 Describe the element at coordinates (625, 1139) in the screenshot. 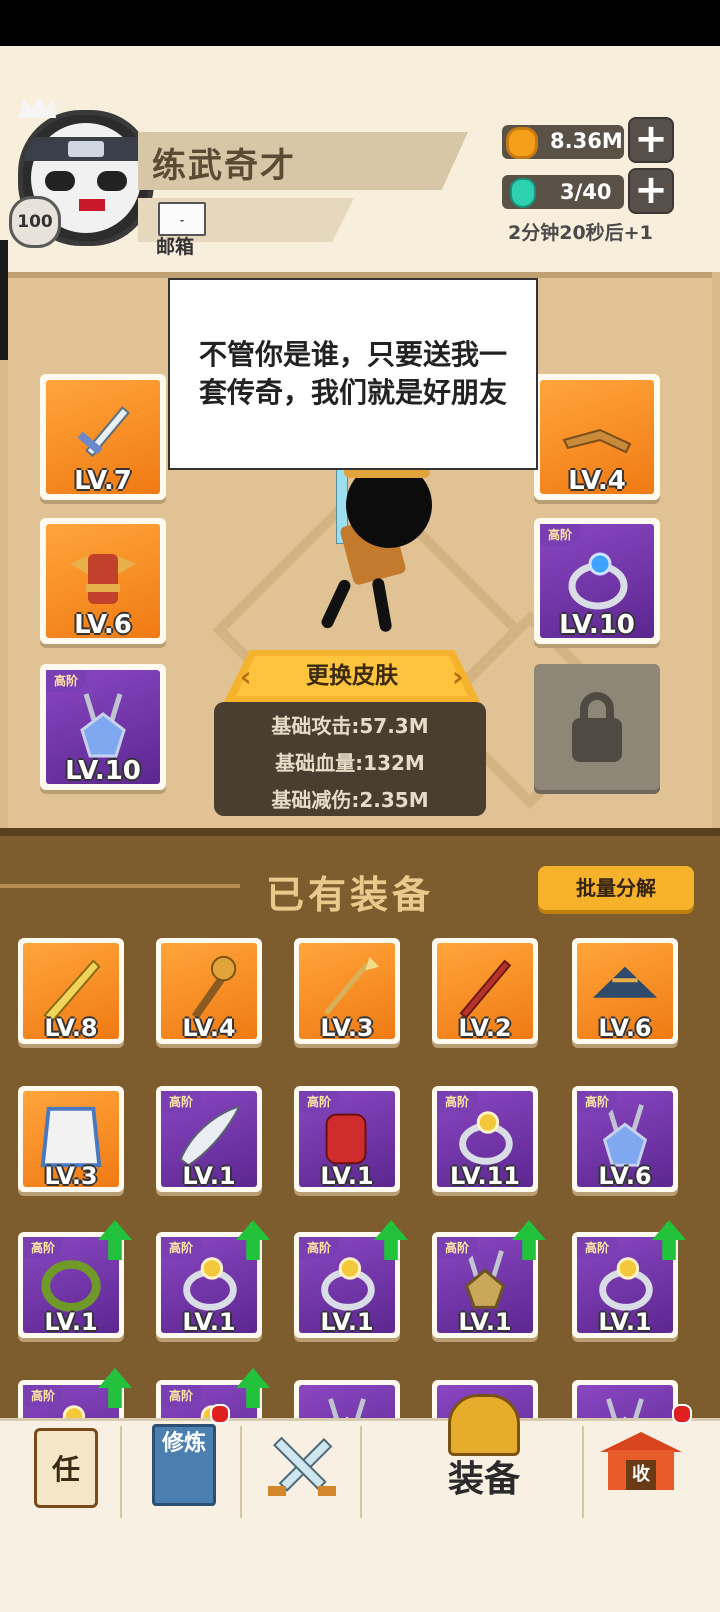

I see `inventory-item: 高阶 LV.6` at that location.